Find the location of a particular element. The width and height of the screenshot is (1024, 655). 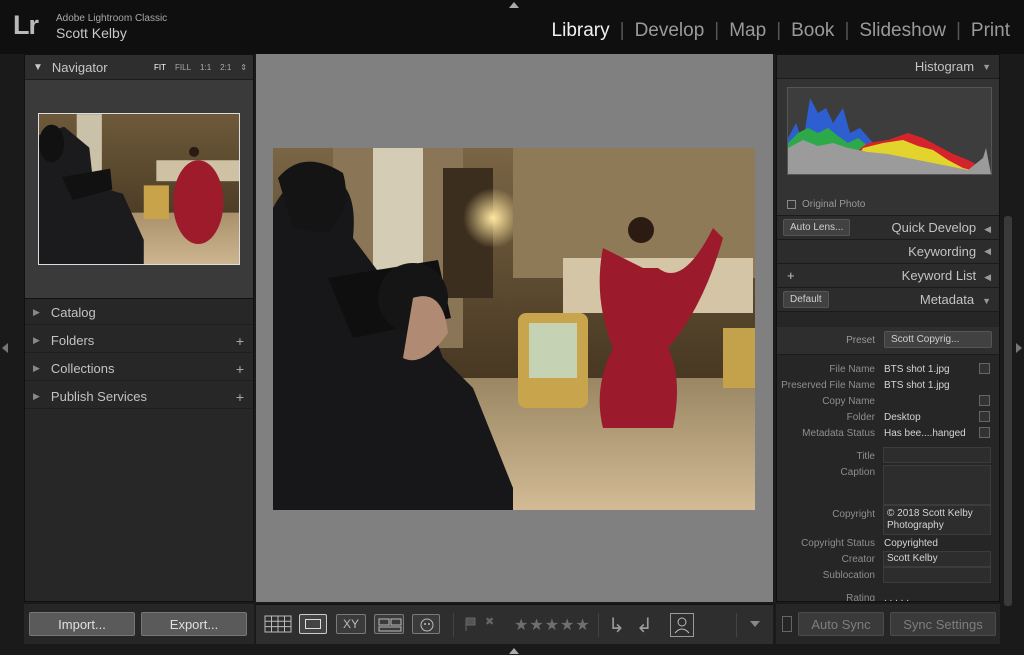

keywording-header: Keywording ◀ is located at coordinates (888, 252).